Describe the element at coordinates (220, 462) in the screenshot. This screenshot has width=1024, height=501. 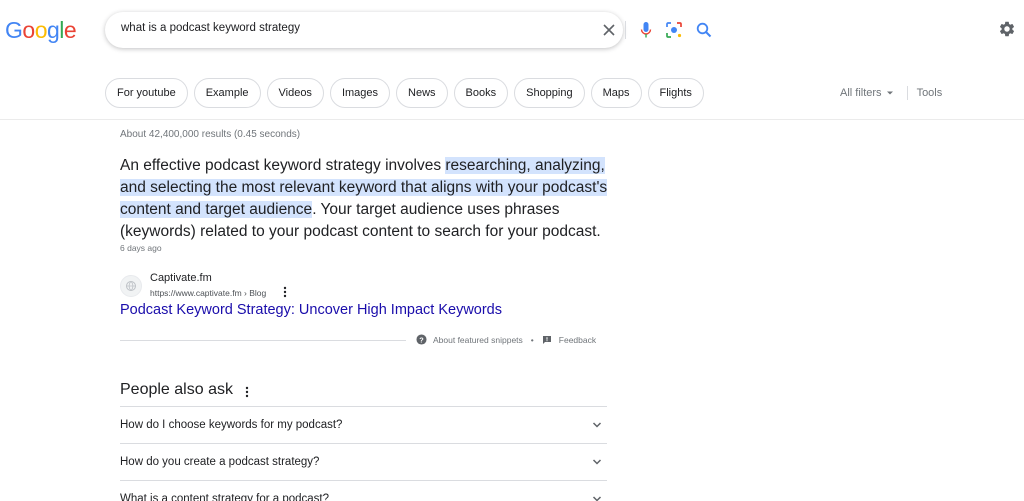
I see `paa-question-text: How do you create a podcast strategy?` at that location.